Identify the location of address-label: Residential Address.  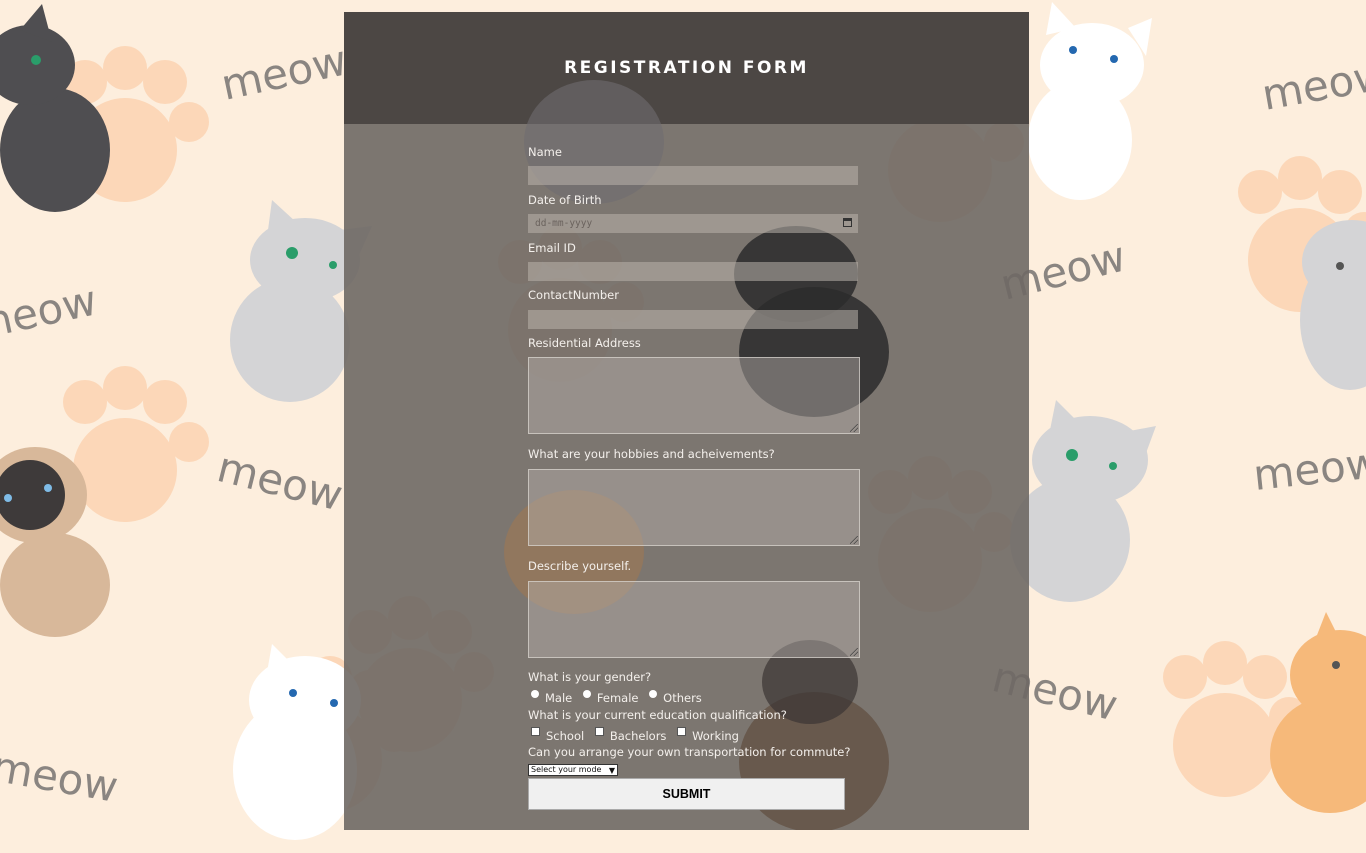
(584, 343).